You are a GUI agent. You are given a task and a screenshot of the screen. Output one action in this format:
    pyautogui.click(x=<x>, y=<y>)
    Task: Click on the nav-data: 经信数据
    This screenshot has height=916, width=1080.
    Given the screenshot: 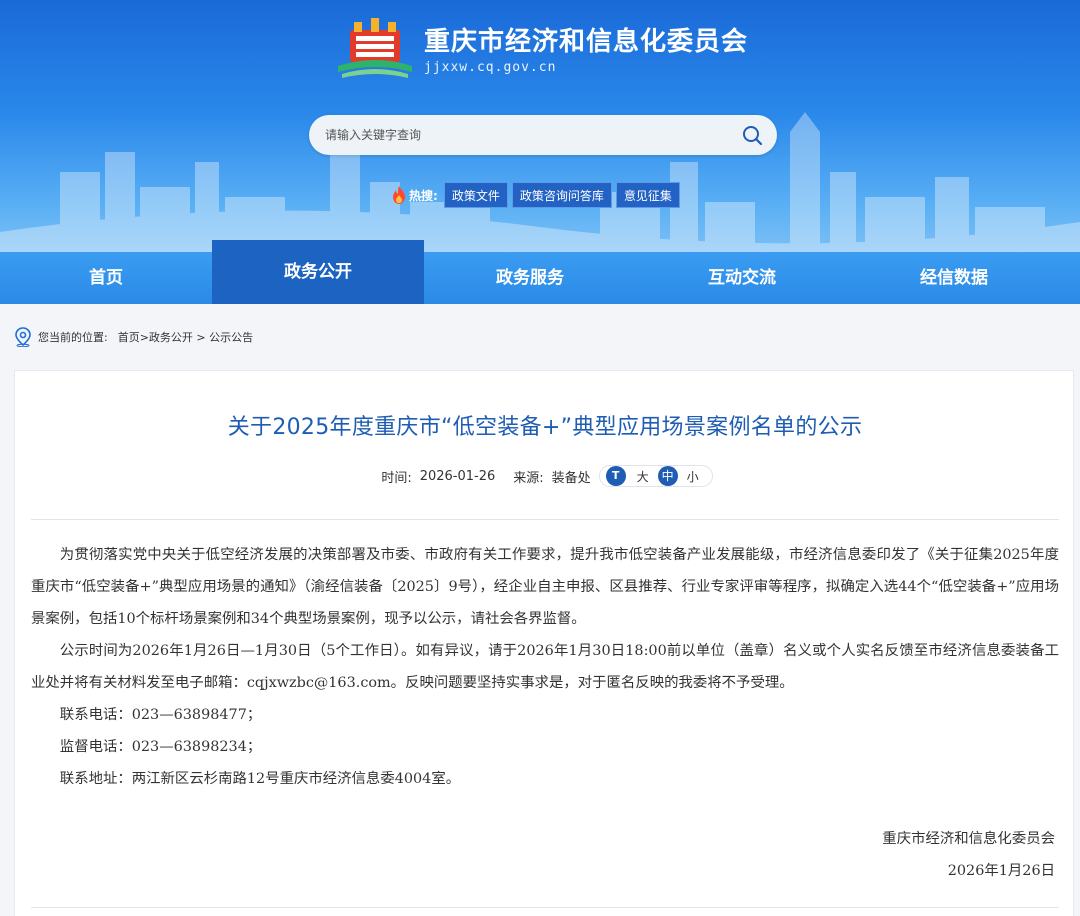 What is the action you would take?
    pyautogui.click(x=954, y=278)
    